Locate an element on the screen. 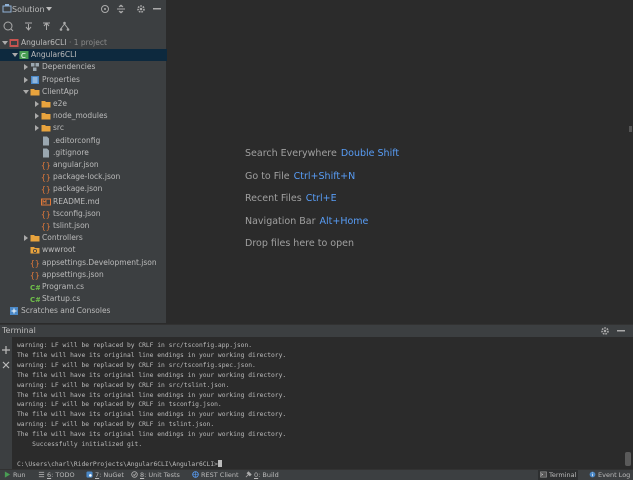 The height and width of the screenshot is (480, 633). tree-item: Properties is located at coordinates (83, 80).